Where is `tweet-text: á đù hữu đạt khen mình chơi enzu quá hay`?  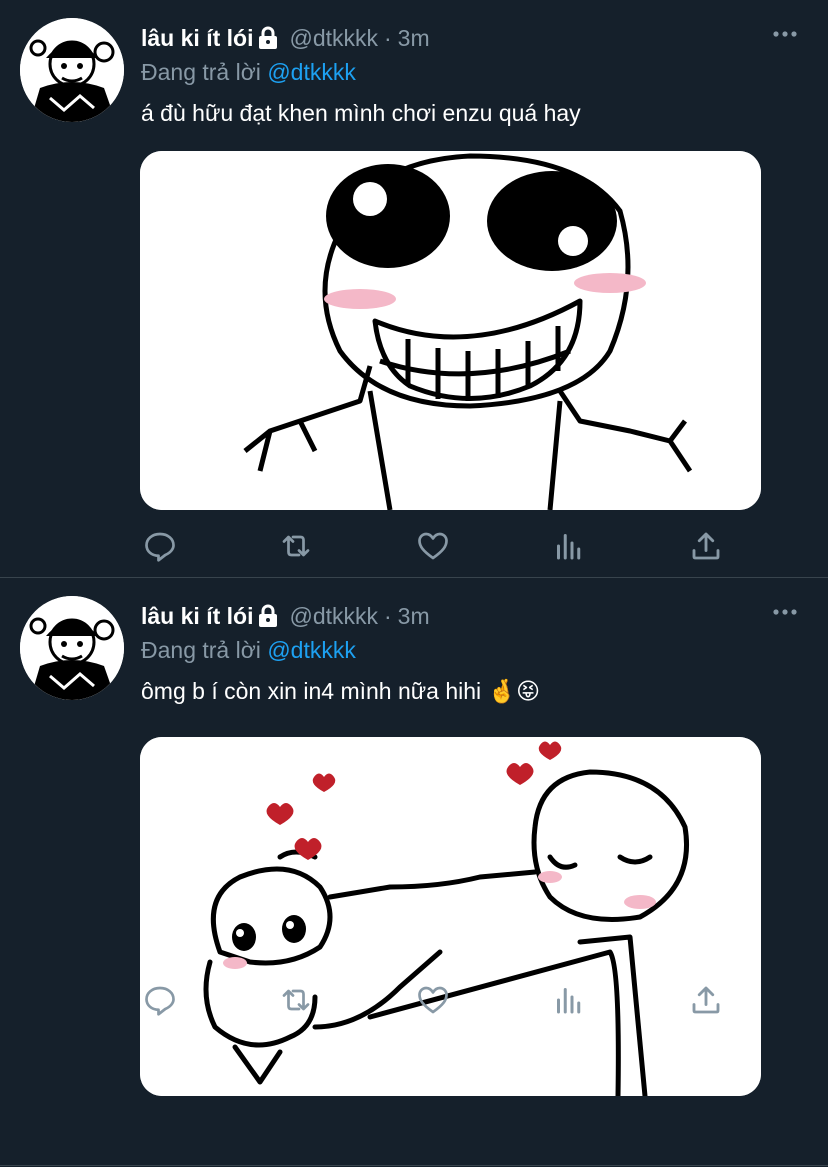
tweet-text: á đù hữu đạt khen mình chơi enzu quá hay is located at coordinates (361, 113).